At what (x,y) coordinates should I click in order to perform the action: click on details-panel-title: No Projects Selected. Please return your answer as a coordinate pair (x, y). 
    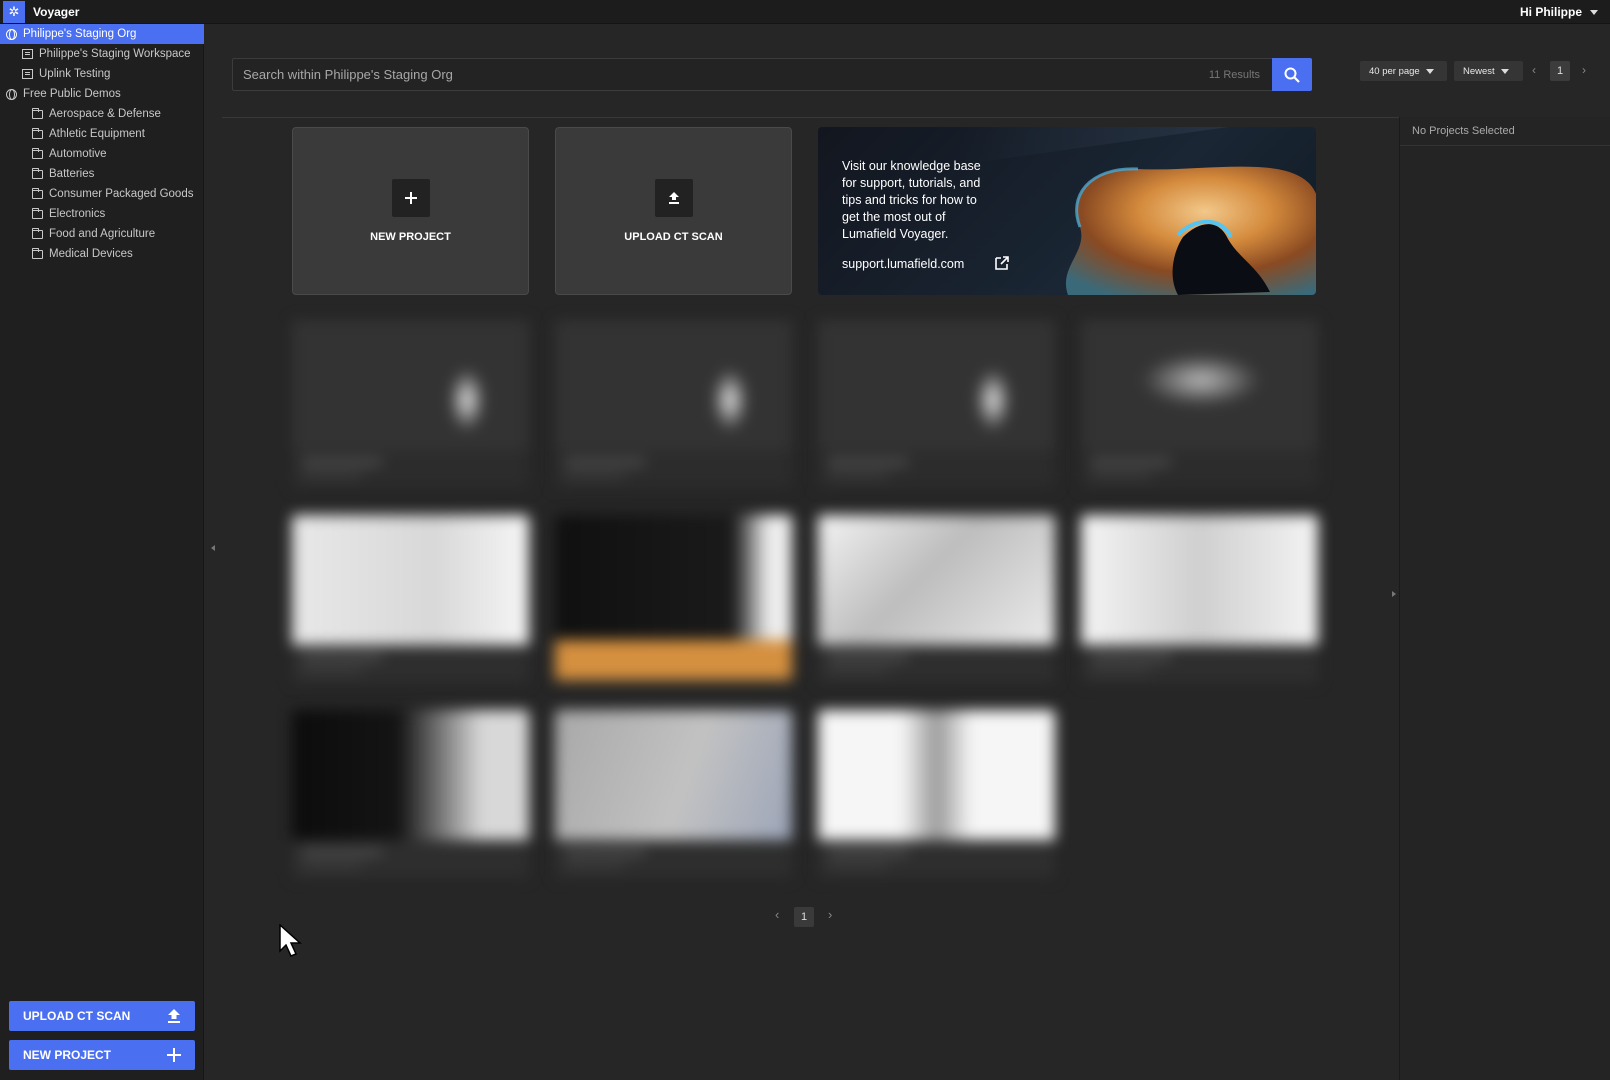
    Looking at the image, I should click on (1463, 131).